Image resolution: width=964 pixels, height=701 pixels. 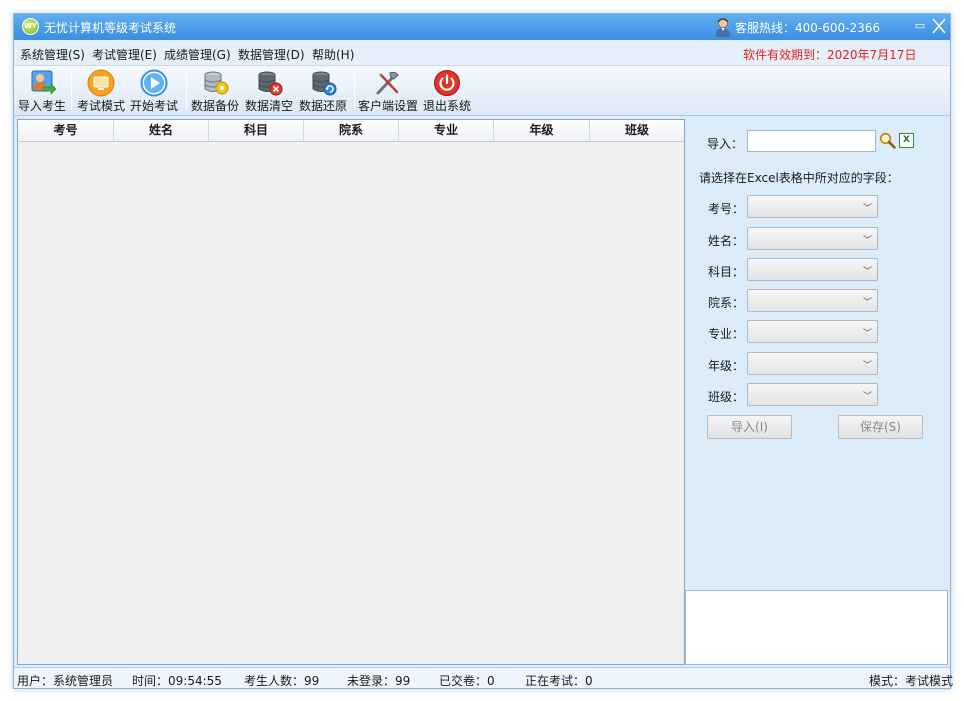 I want to click on column-header-exam-number: 考号, so click(x=66, y=130).